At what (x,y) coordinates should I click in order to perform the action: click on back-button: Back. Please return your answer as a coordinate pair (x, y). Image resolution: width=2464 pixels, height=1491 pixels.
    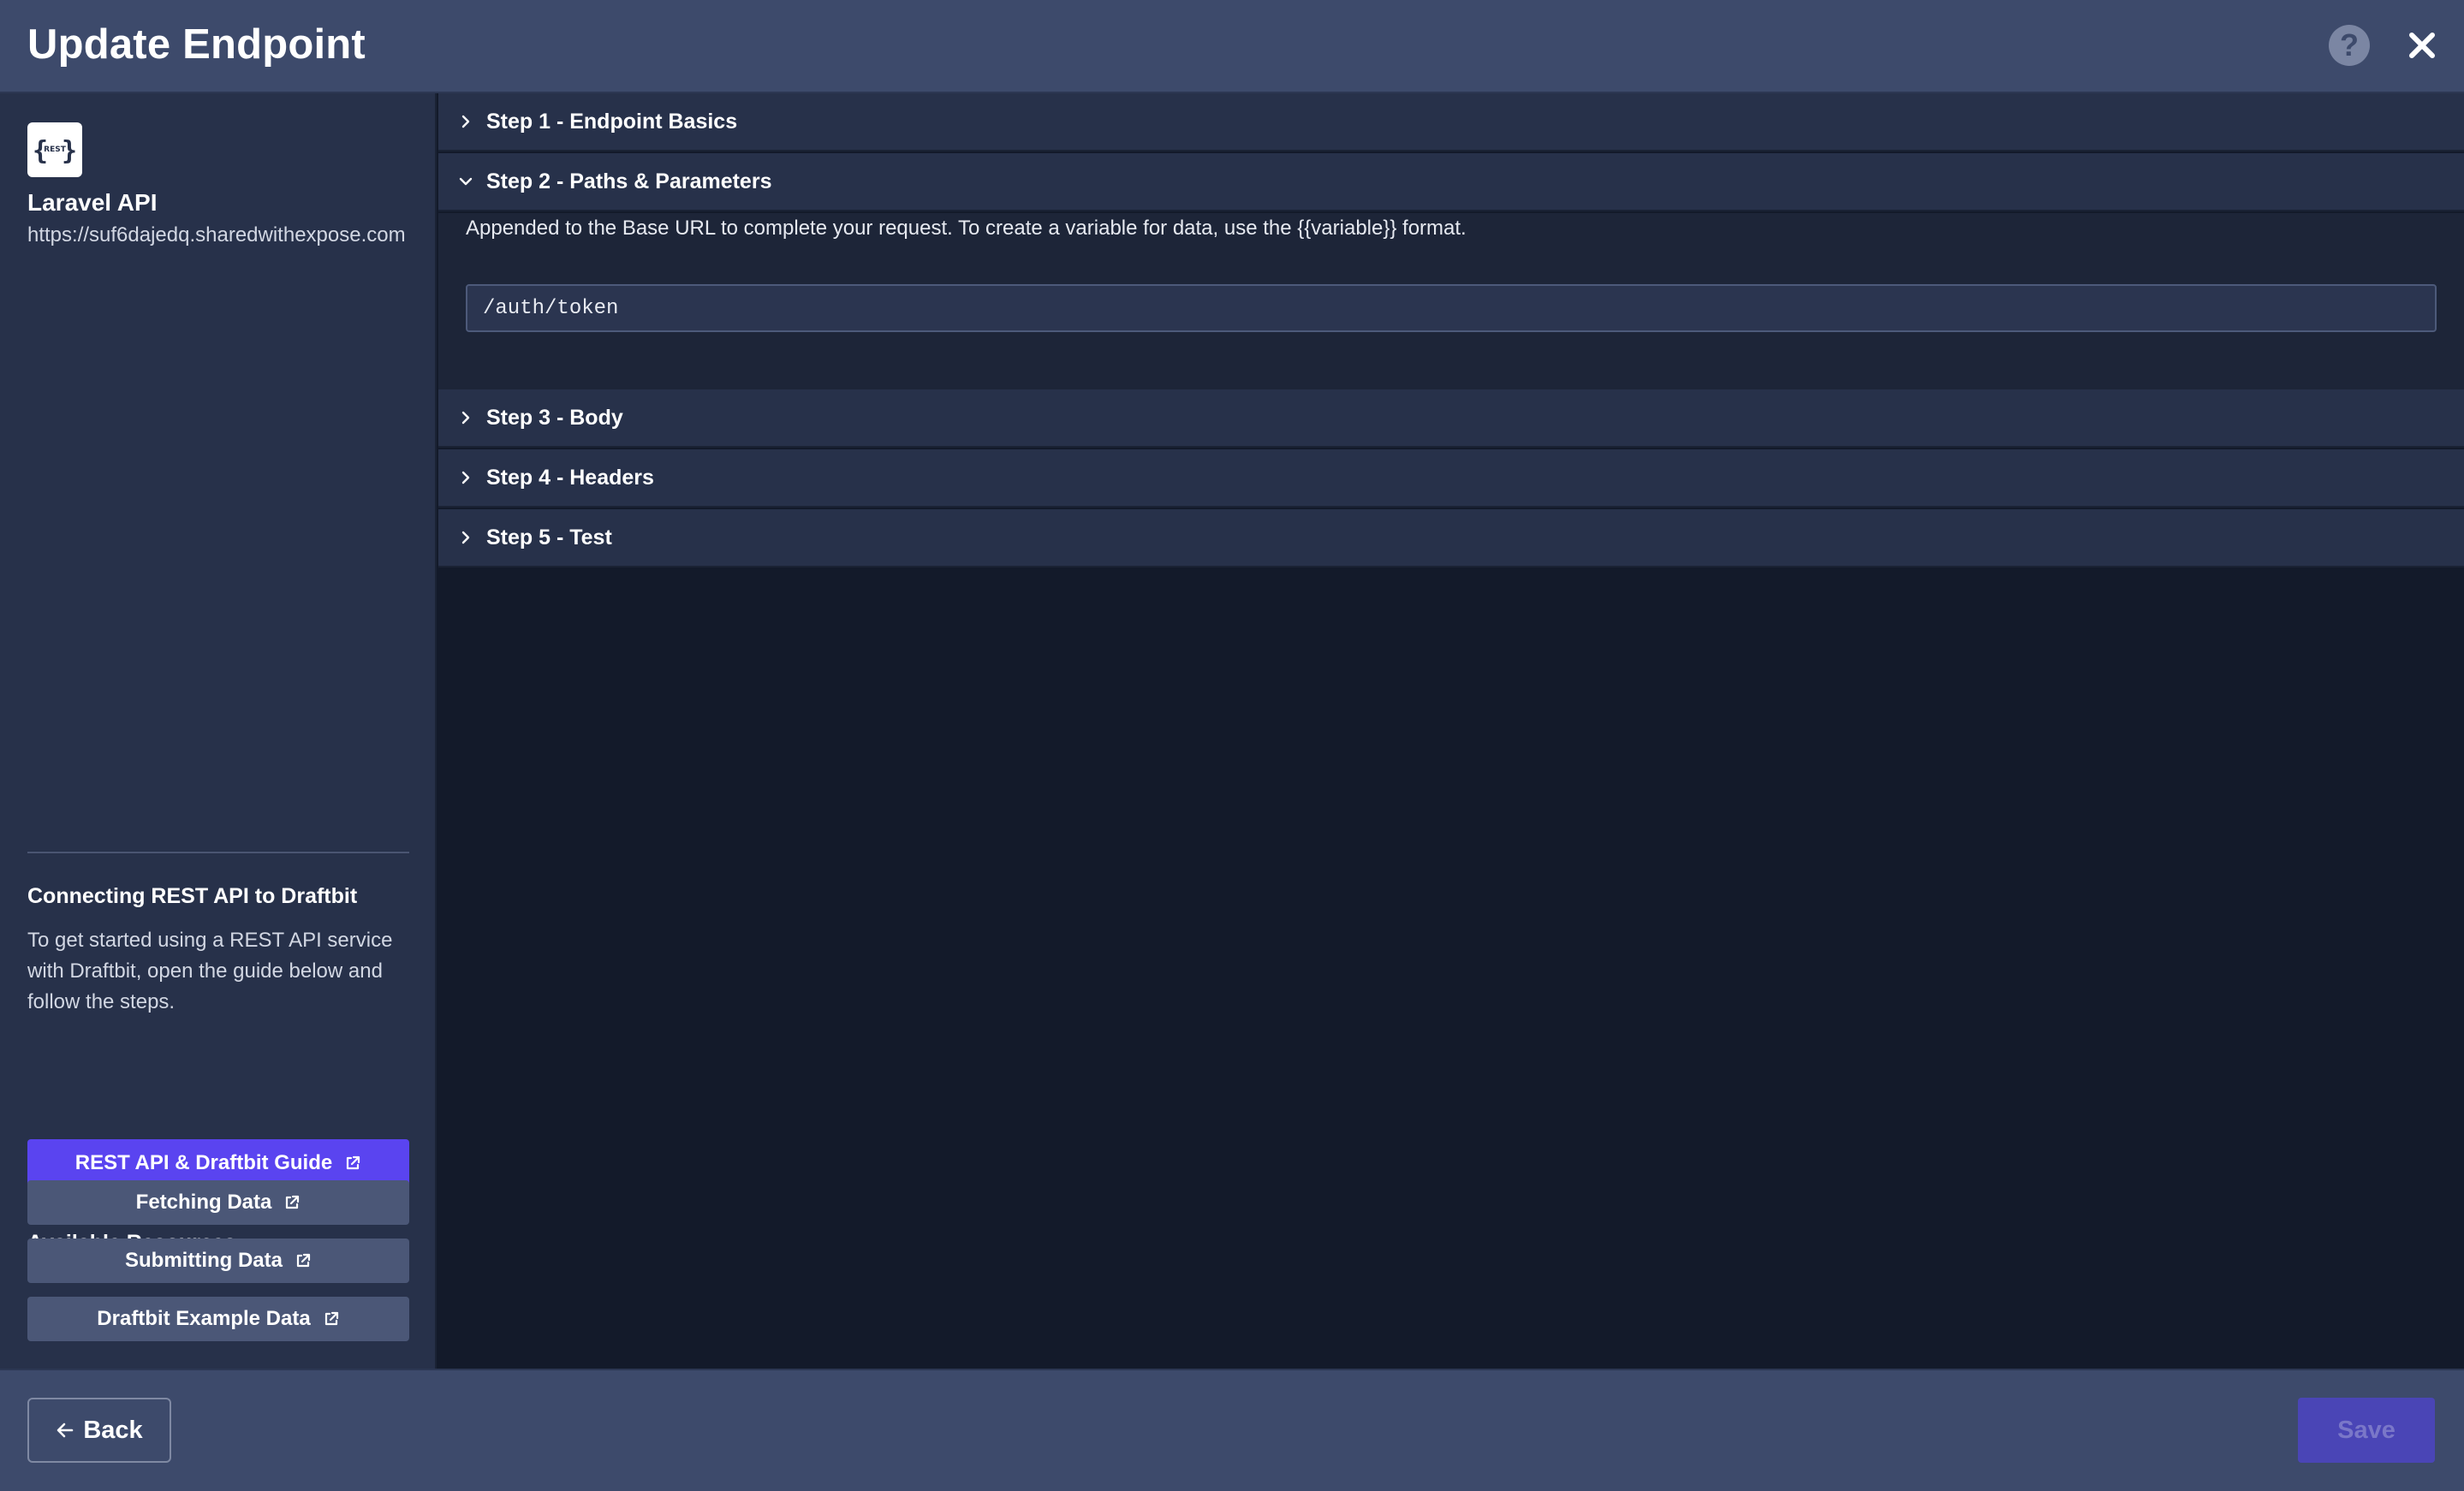
    Looking at the image, I should click on (99, 1430).